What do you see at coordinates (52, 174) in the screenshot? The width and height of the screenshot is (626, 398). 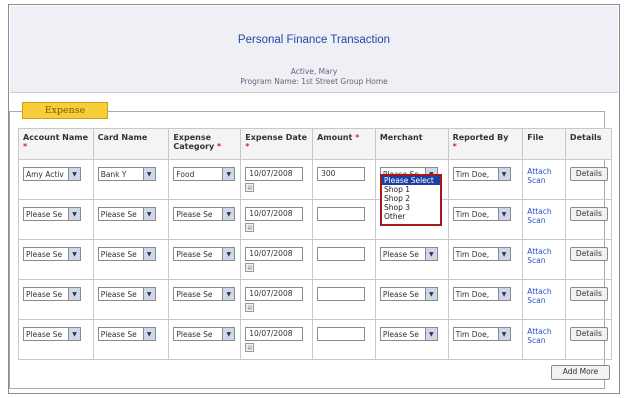 I see `account-select: Amy Activ ▼` at bounding box center [52, 174].